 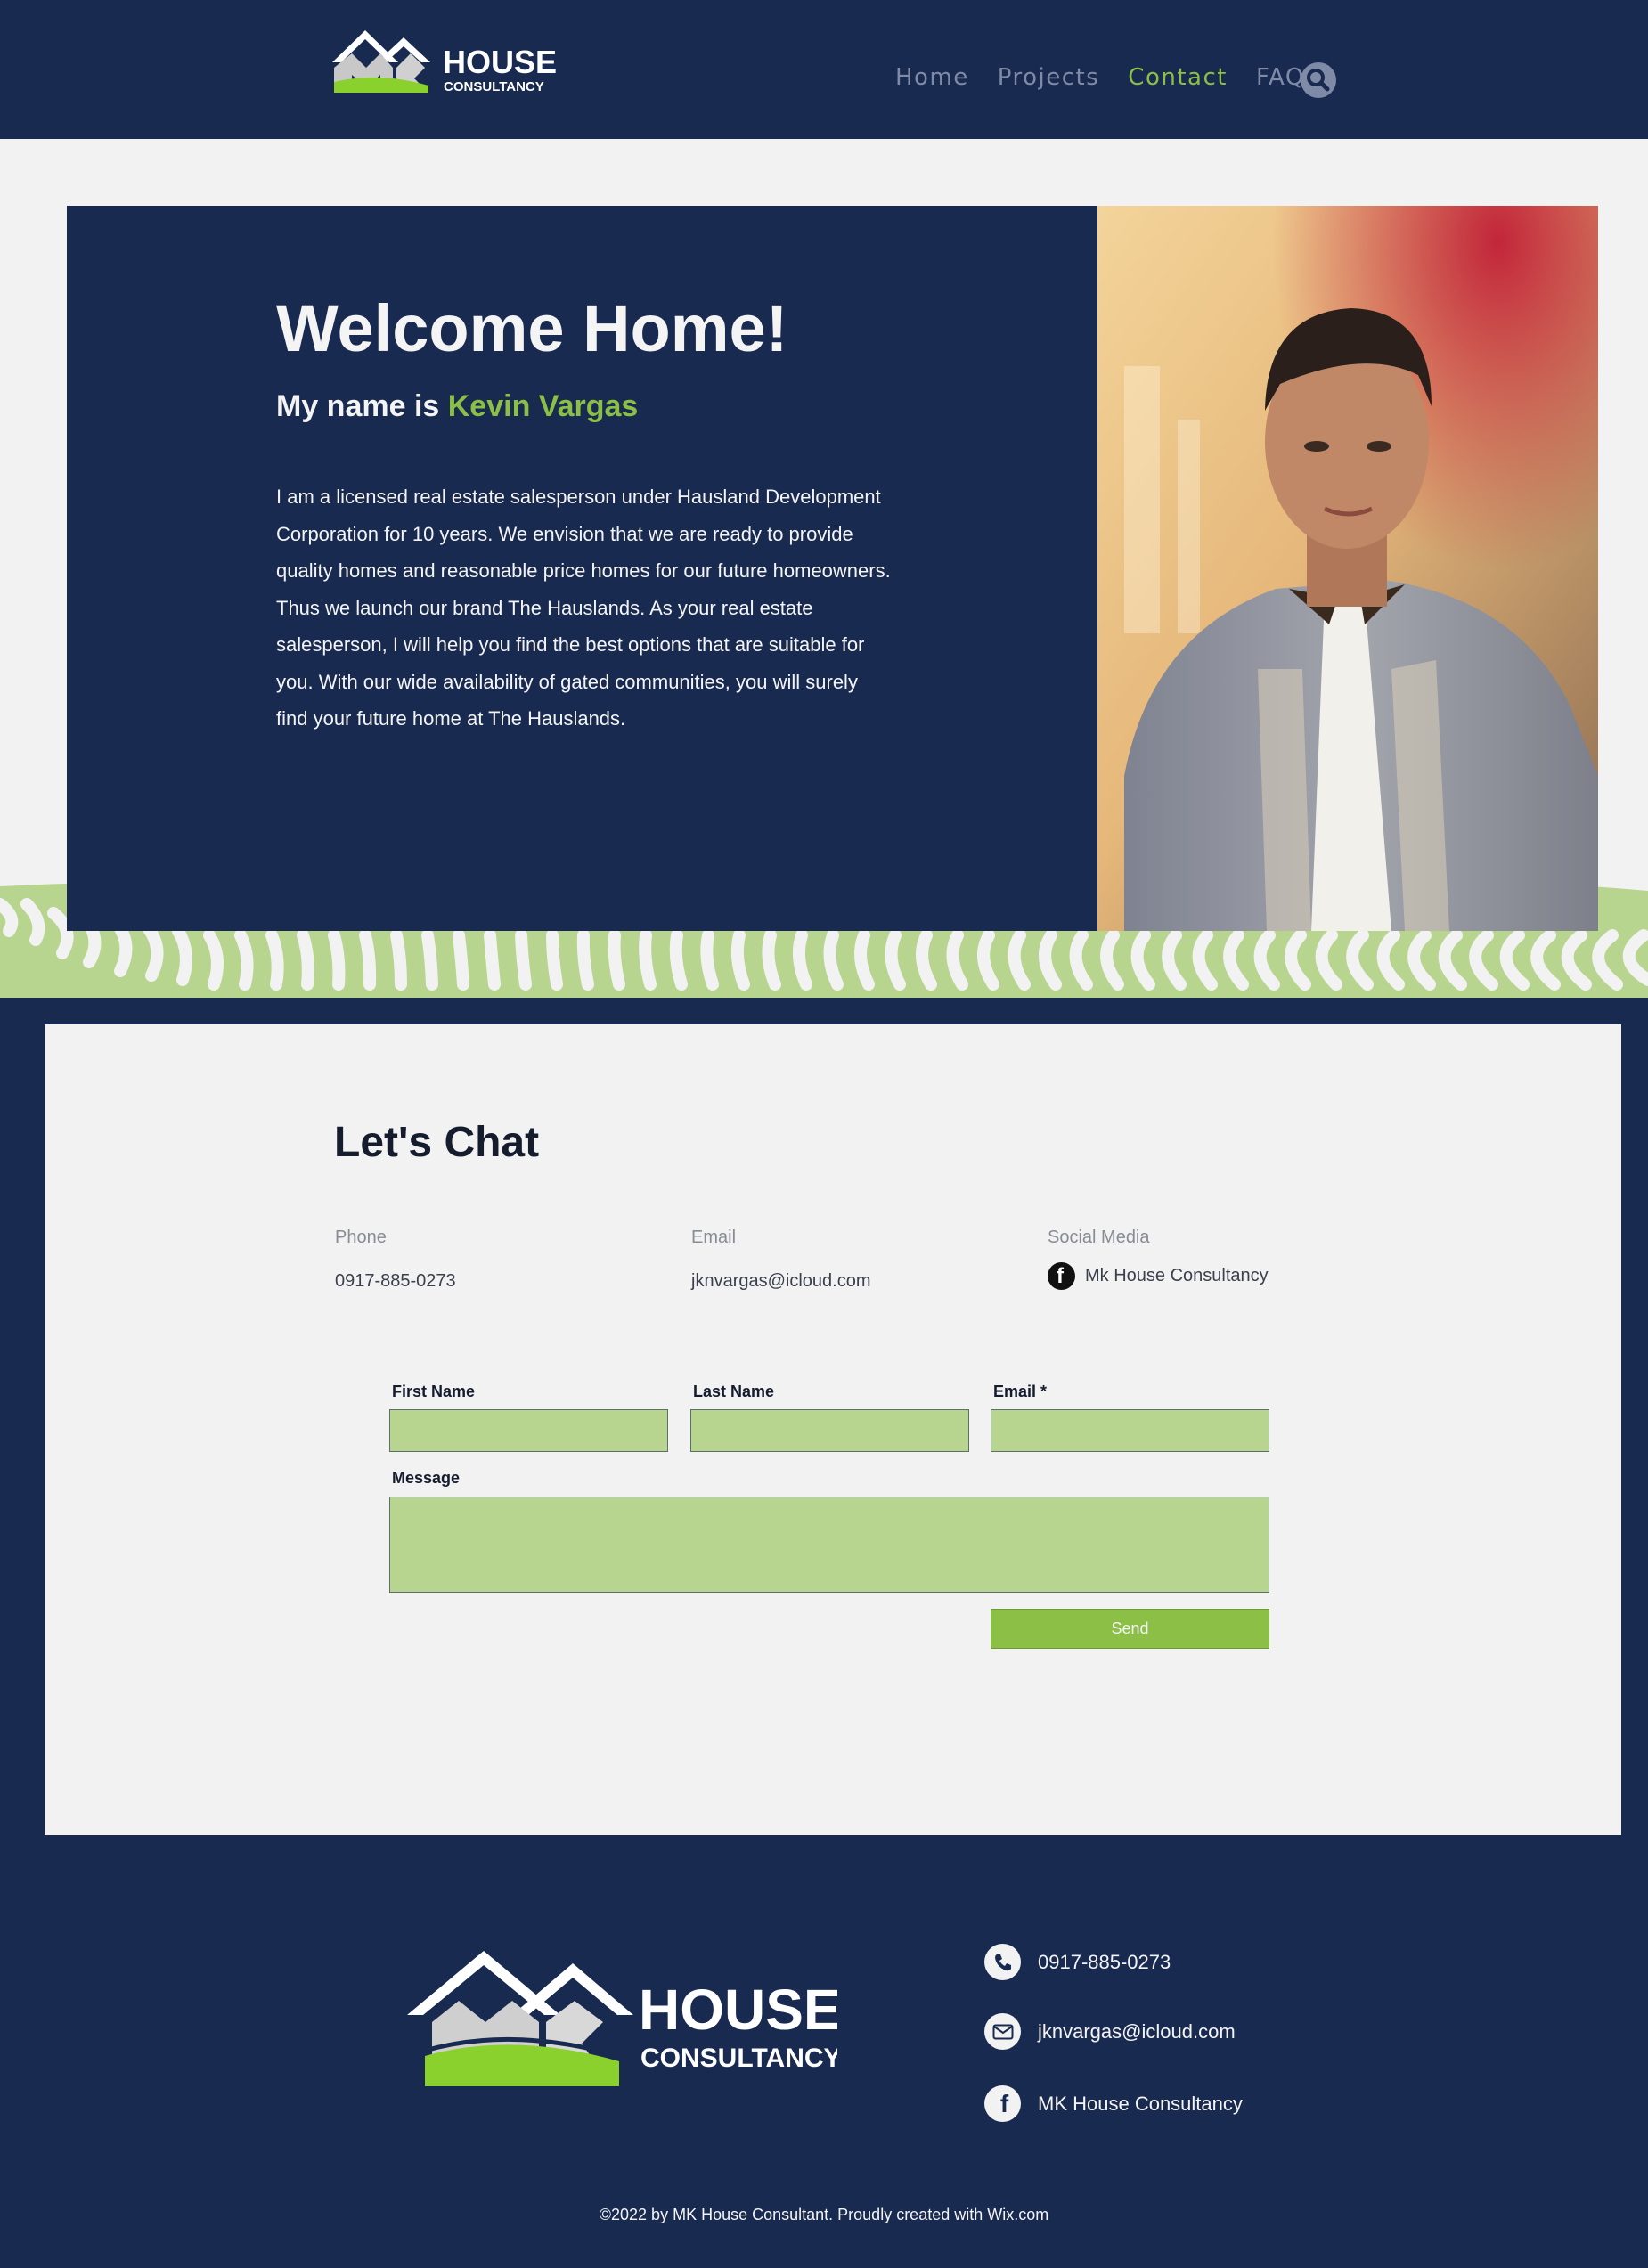 What do you see at coordinates (1178, 77) in the screenshot?
I see `nav-contact: Contact` at bounding box center [1178, 77].